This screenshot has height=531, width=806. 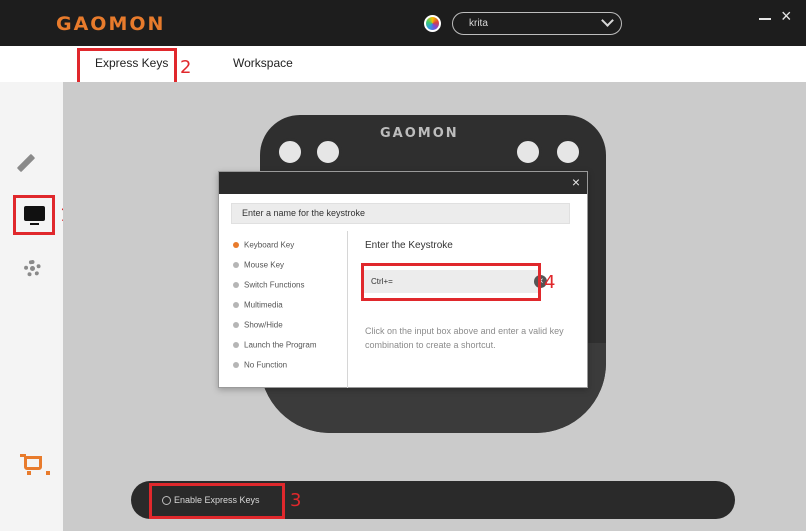 What do you see at coordinates (258, 324) in the screenshot?
I see `option-show-hide: Show/Hide` at bounding box center [258, 324].